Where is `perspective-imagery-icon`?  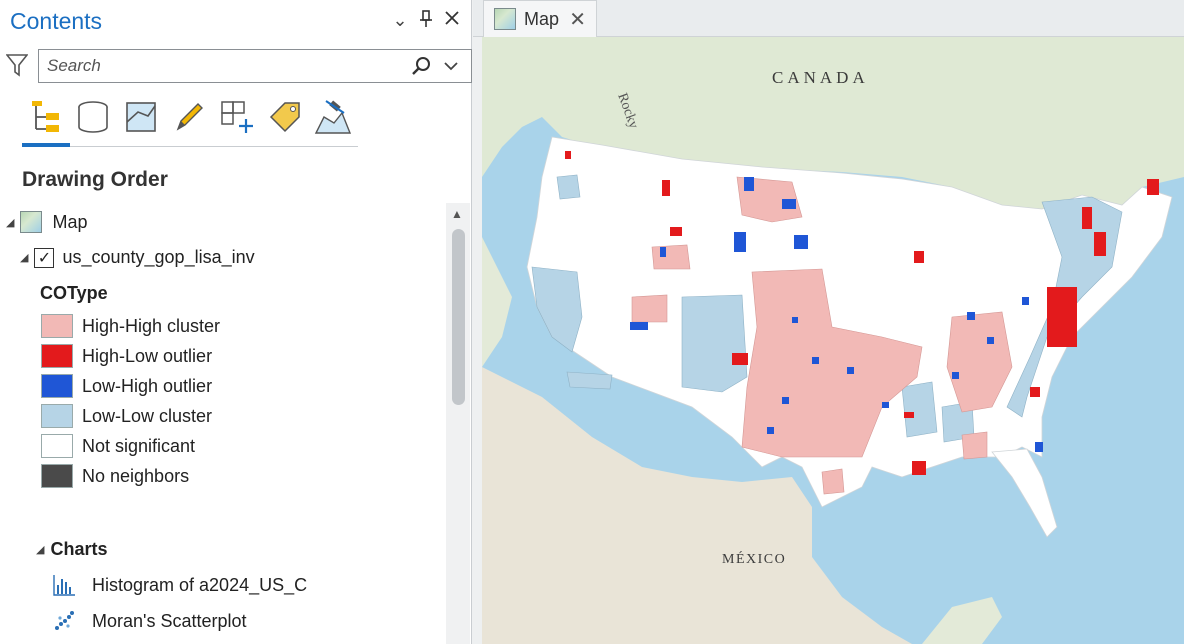
perspective-imagery-icon is located at coordinates (333, 117).